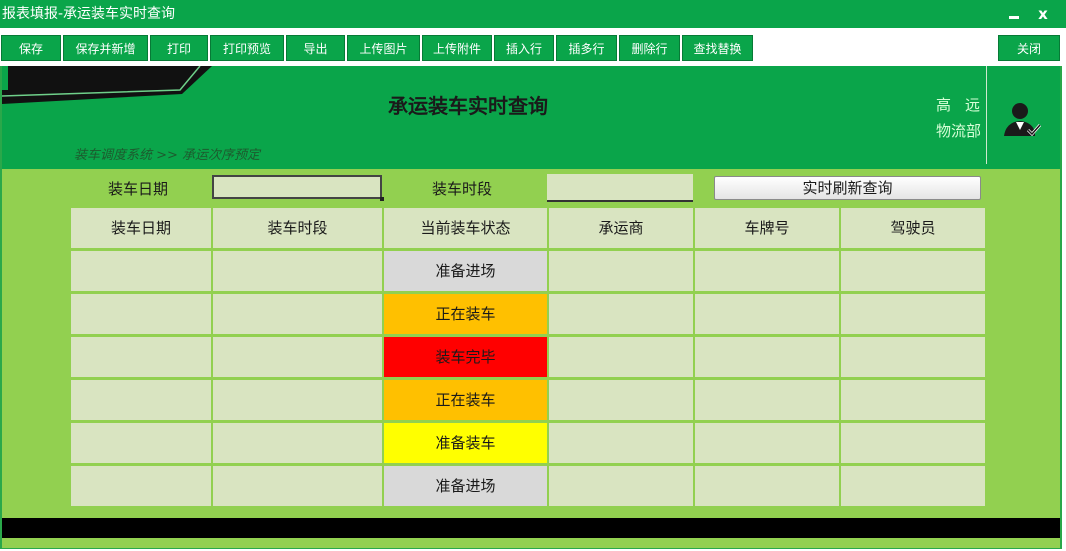 Image resolution: width=1066 pixels, height=551 pixels. What do you see at coordinates (531, 528) in the screenshot?
I see `status-bar` at bounding box center [531, 528].